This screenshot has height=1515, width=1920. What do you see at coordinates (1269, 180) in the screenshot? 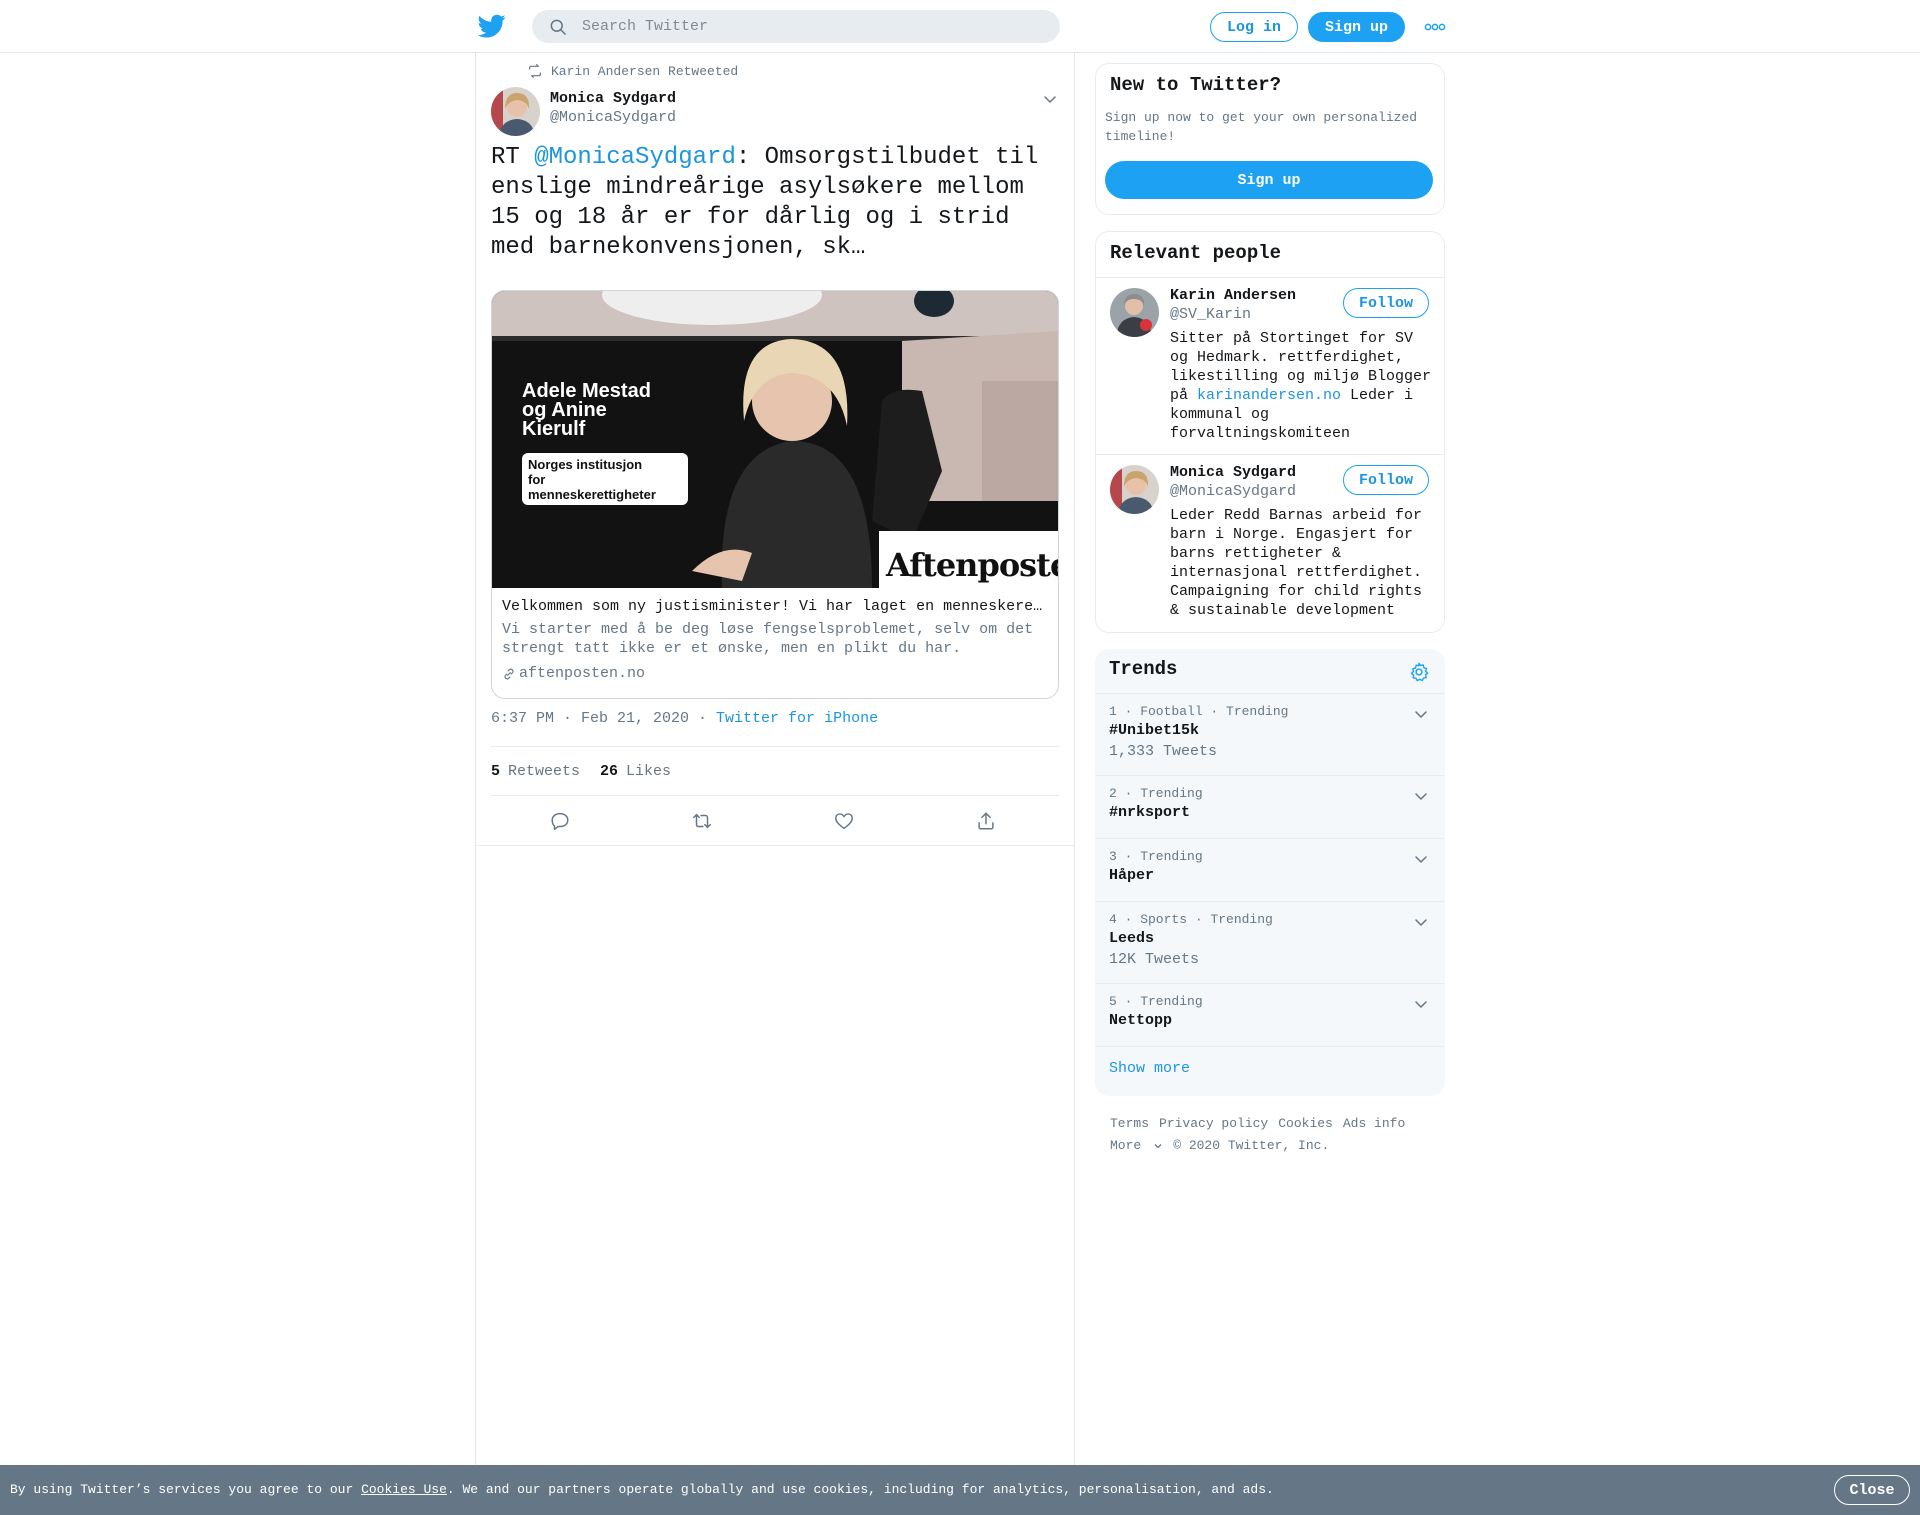
I see `sidebar-signup-button: Sign up` at bounding box center [1269, 180].